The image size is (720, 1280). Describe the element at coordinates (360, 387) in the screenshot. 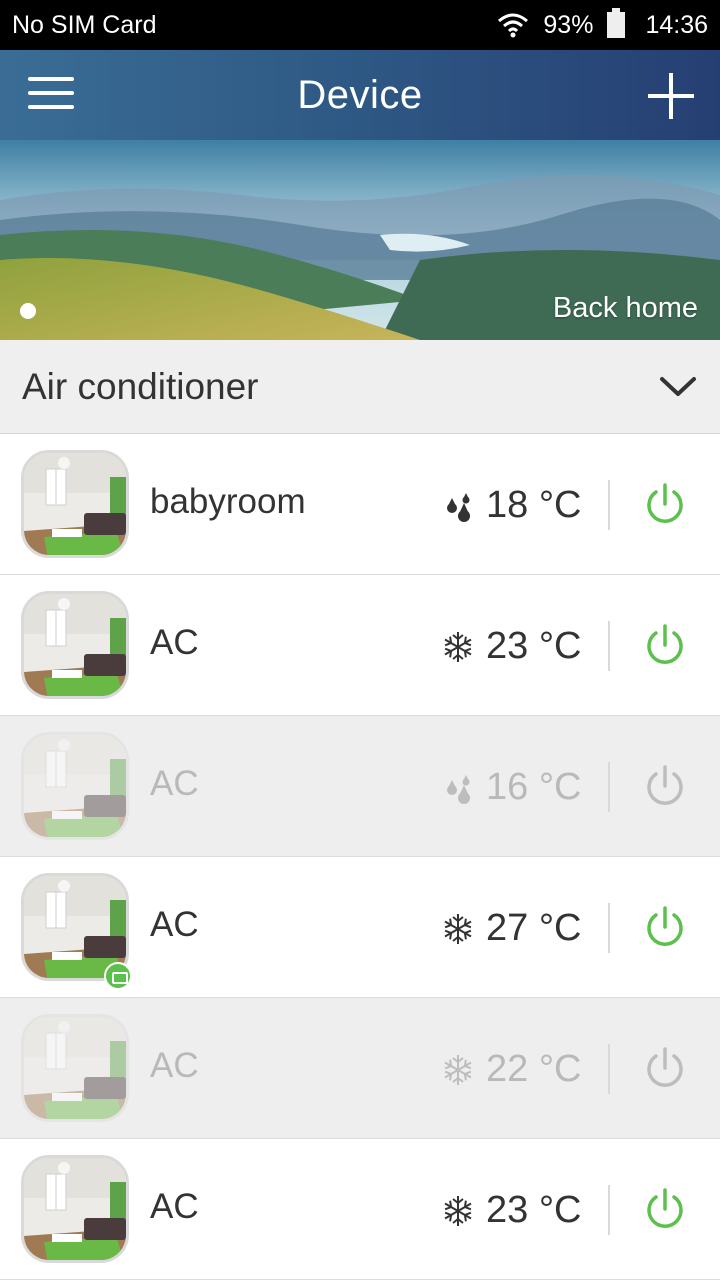

I see `category-header: Air conditioner` at that location.